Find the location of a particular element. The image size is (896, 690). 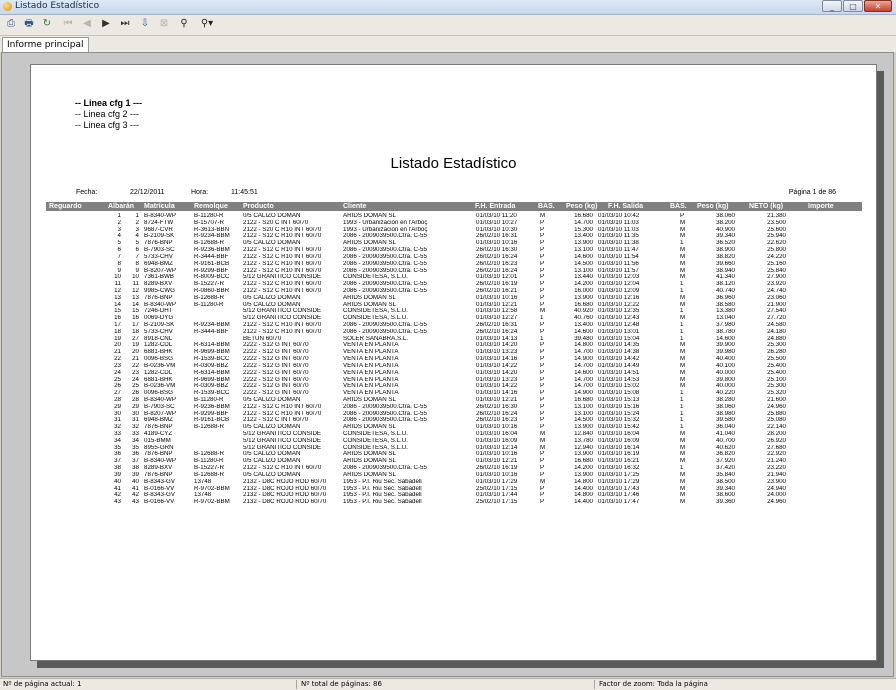

table-cell: 29 is located at coordinates (135, 406).